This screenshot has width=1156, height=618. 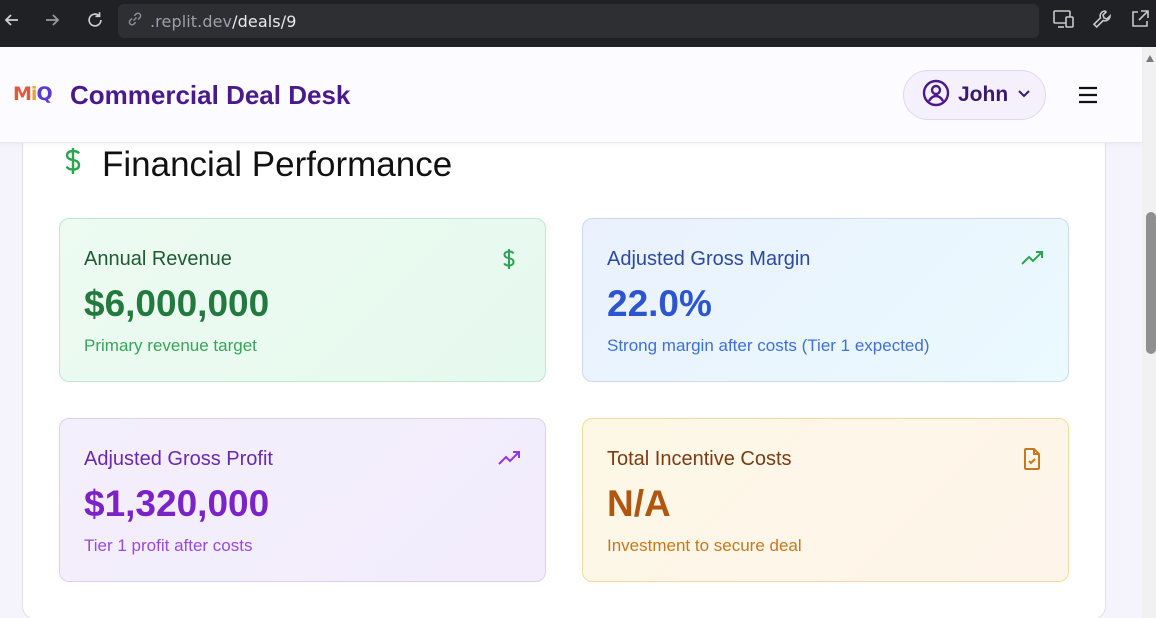 I want to click on browser-toolbar: .replit.dev/deals/9, so click(x=578, y=23).